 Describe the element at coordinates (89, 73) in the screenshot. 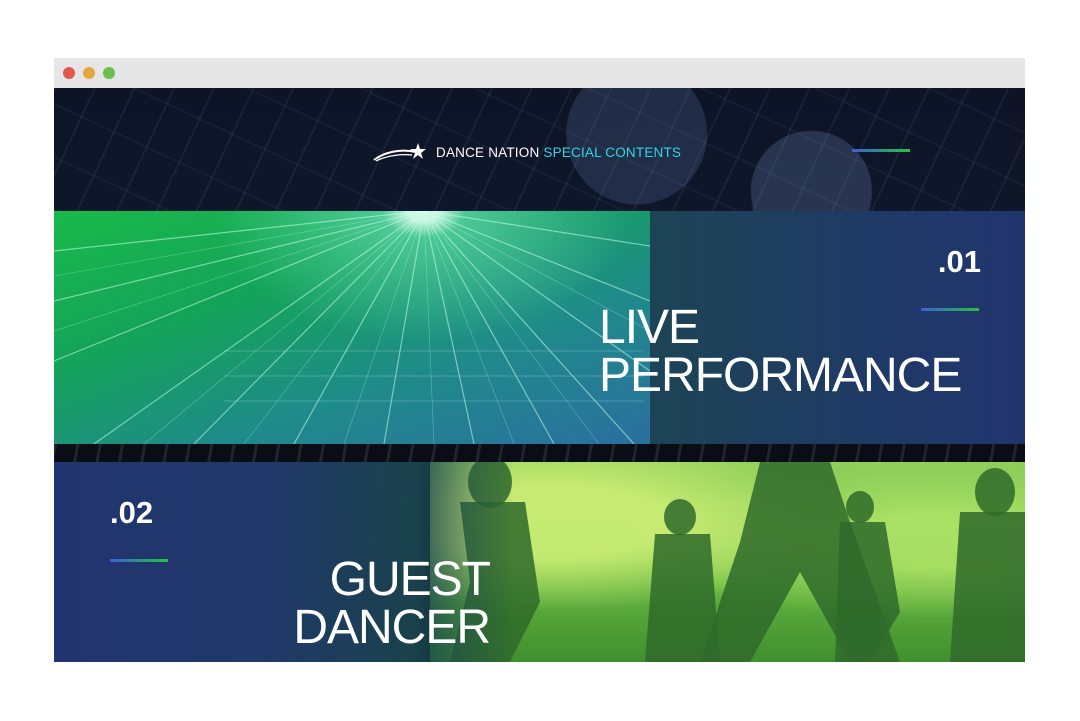

I see `minimize-window-button` at that location.